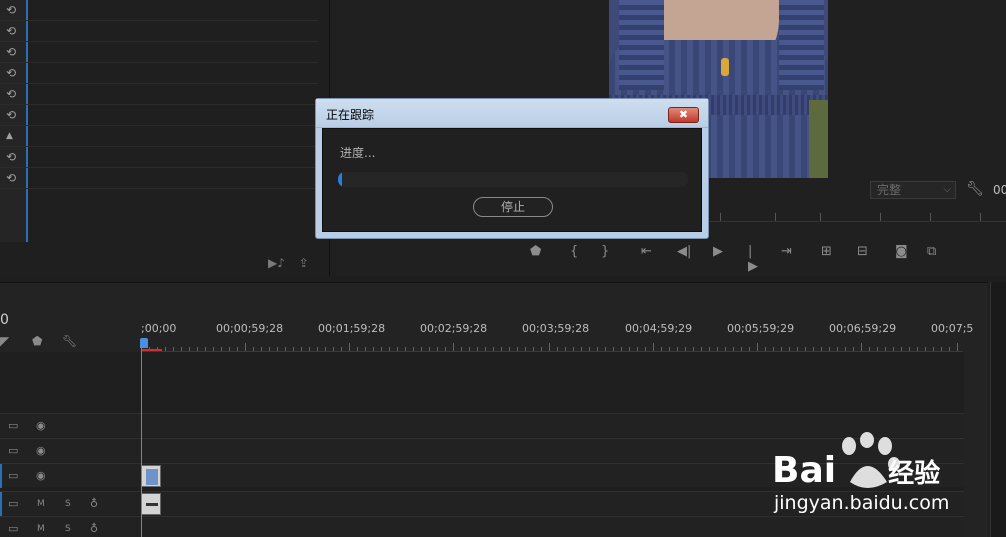 This screenshot has height=537, width=1006. What do you see at coordinates (159, 136) in the screenshot?
I see `list-item: ▲` at bounding box center [159, 136].